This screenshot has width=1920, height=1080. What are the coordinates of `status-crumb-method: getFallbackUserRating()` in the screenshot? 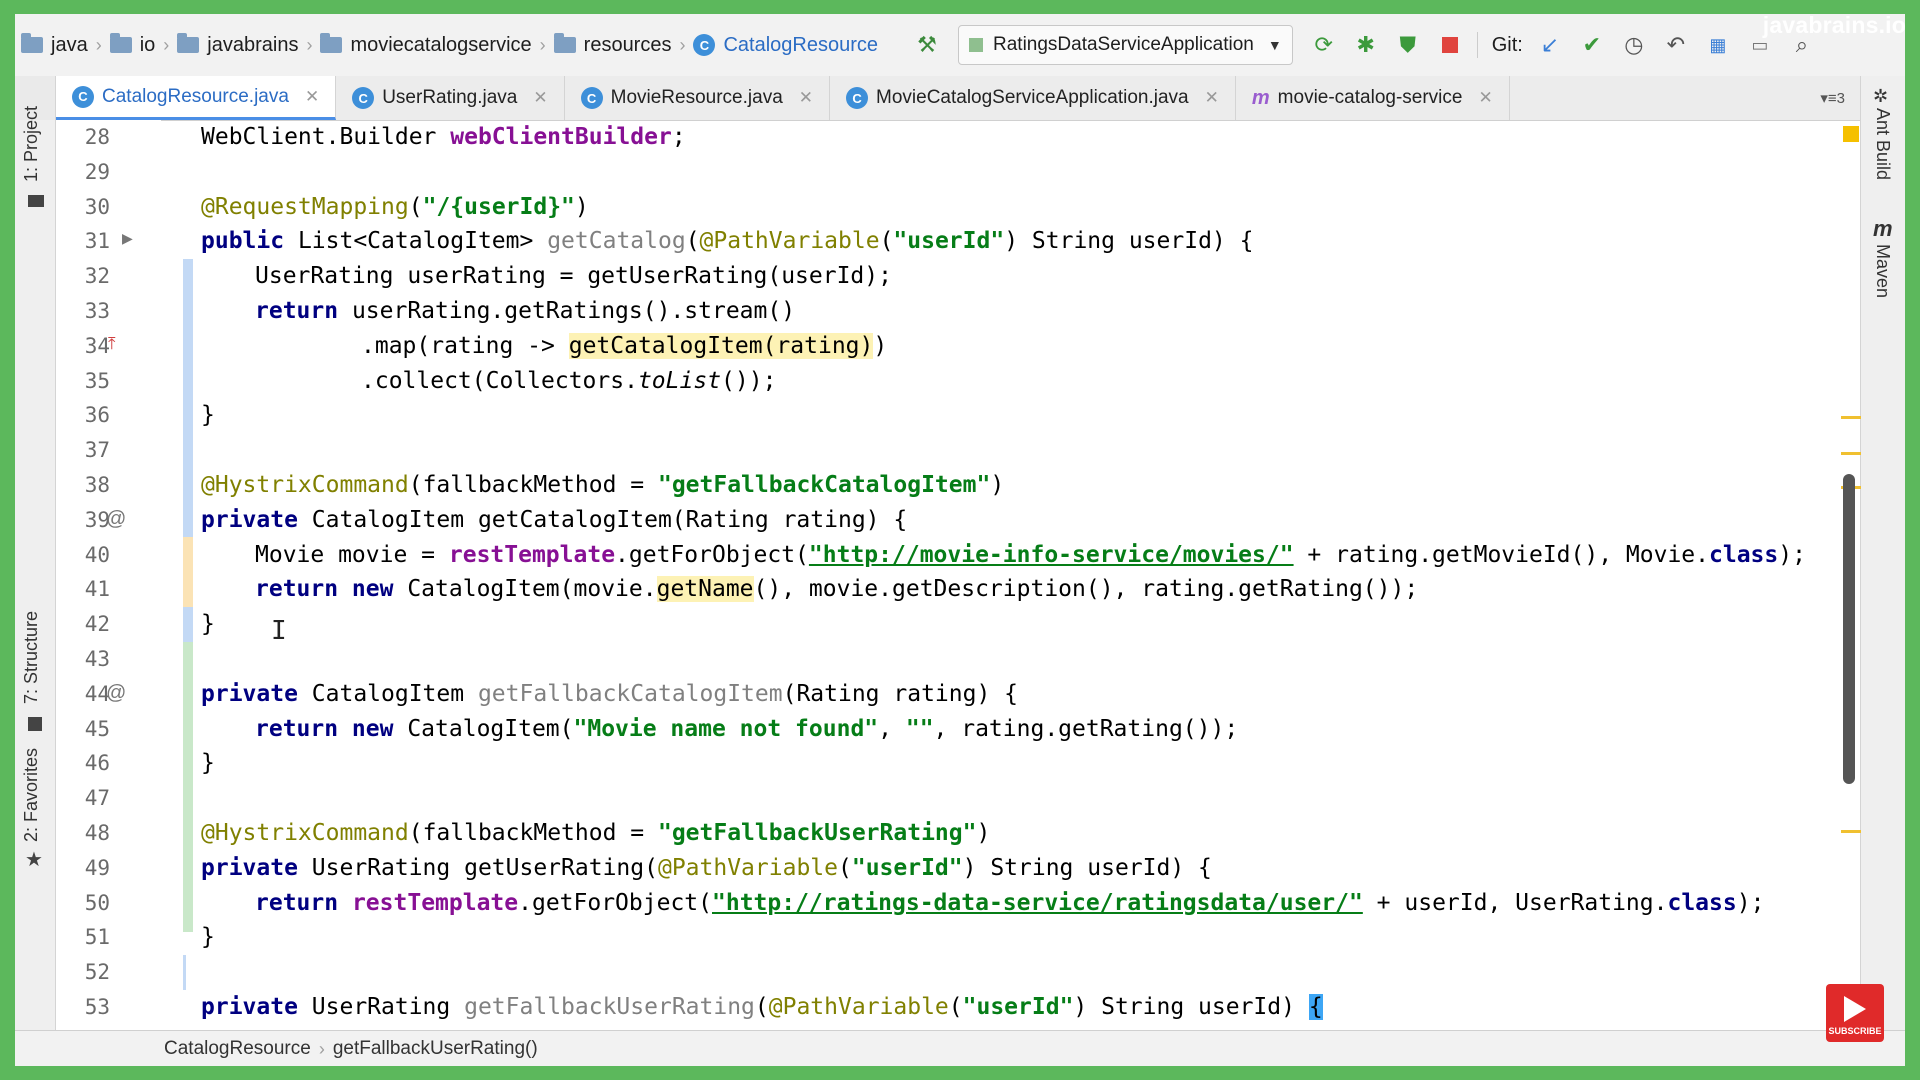 It's located at (435, 1049).